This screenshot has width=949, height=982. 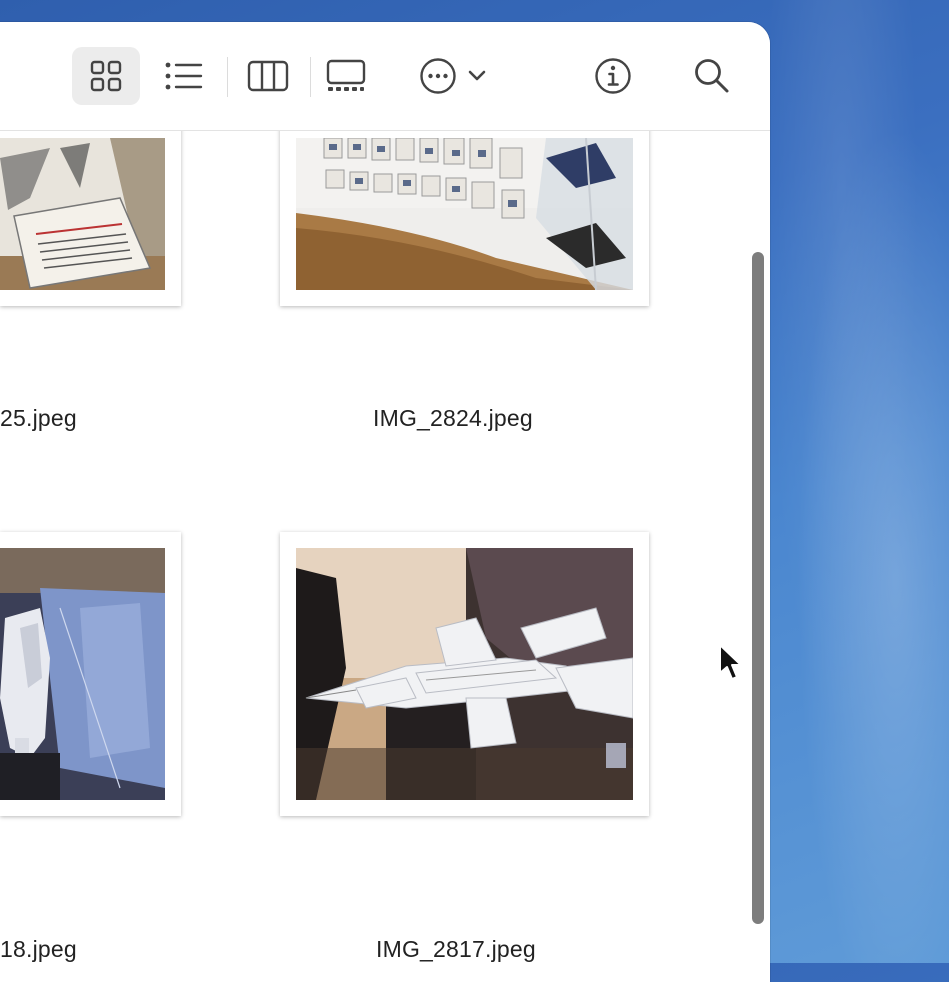 I want to click on file-name: IMG_2817.jpeg, so click(x=456, y=949).